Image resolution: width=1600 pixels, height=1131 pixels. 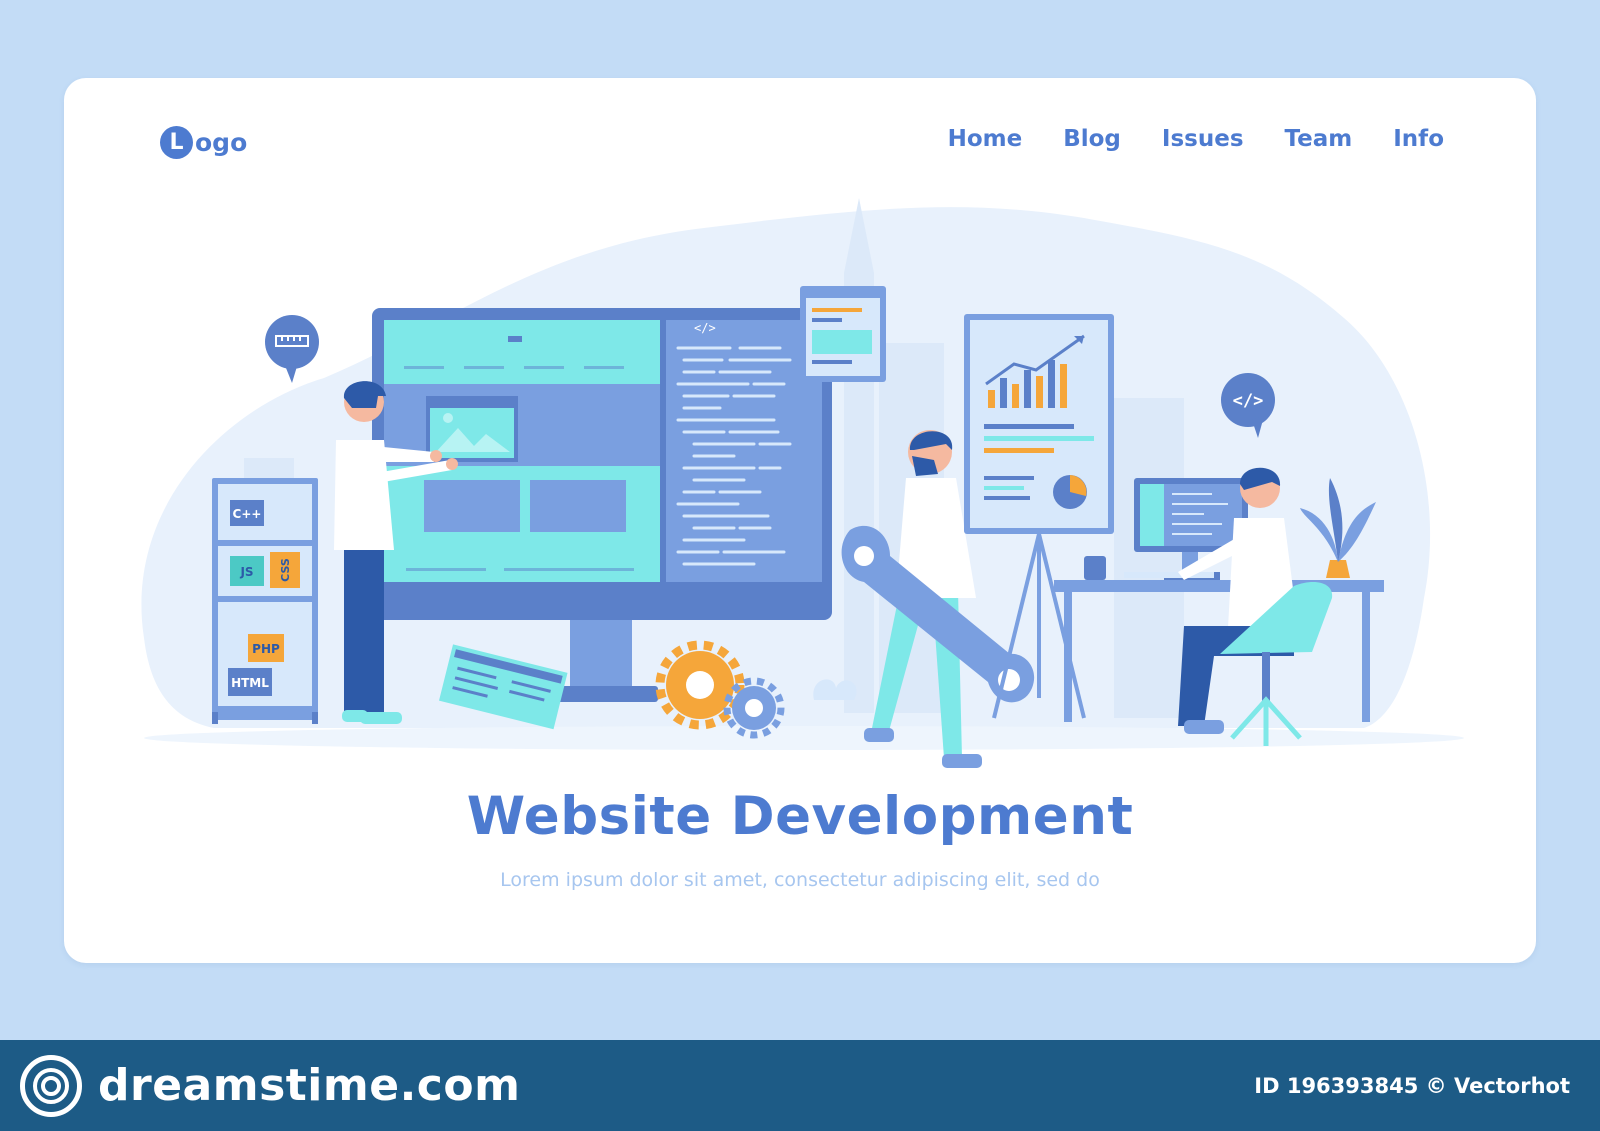 I want to click on nav-issues: Issues, so click(x=1203, y=139).